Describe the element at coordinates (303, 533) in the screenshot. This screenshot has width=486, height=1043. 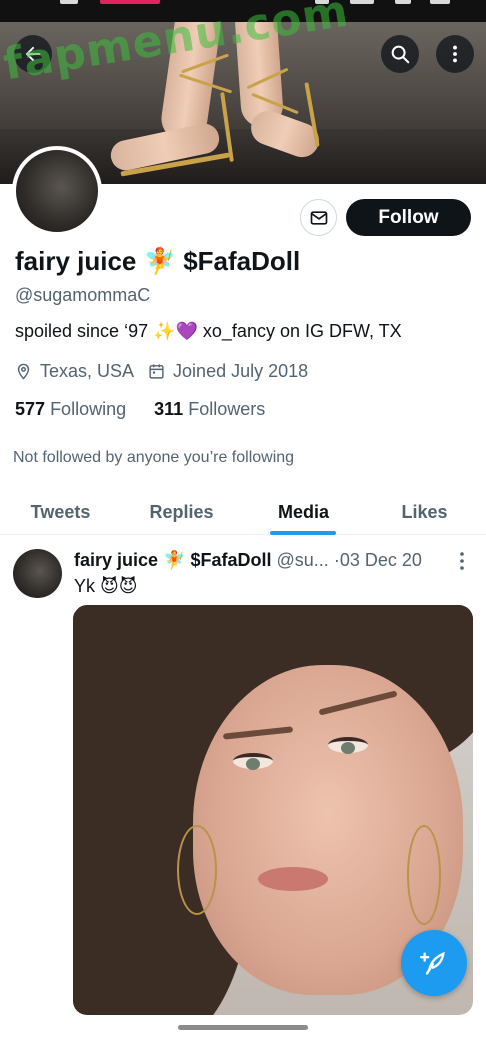
I see `active-tab-indicator` at that location.